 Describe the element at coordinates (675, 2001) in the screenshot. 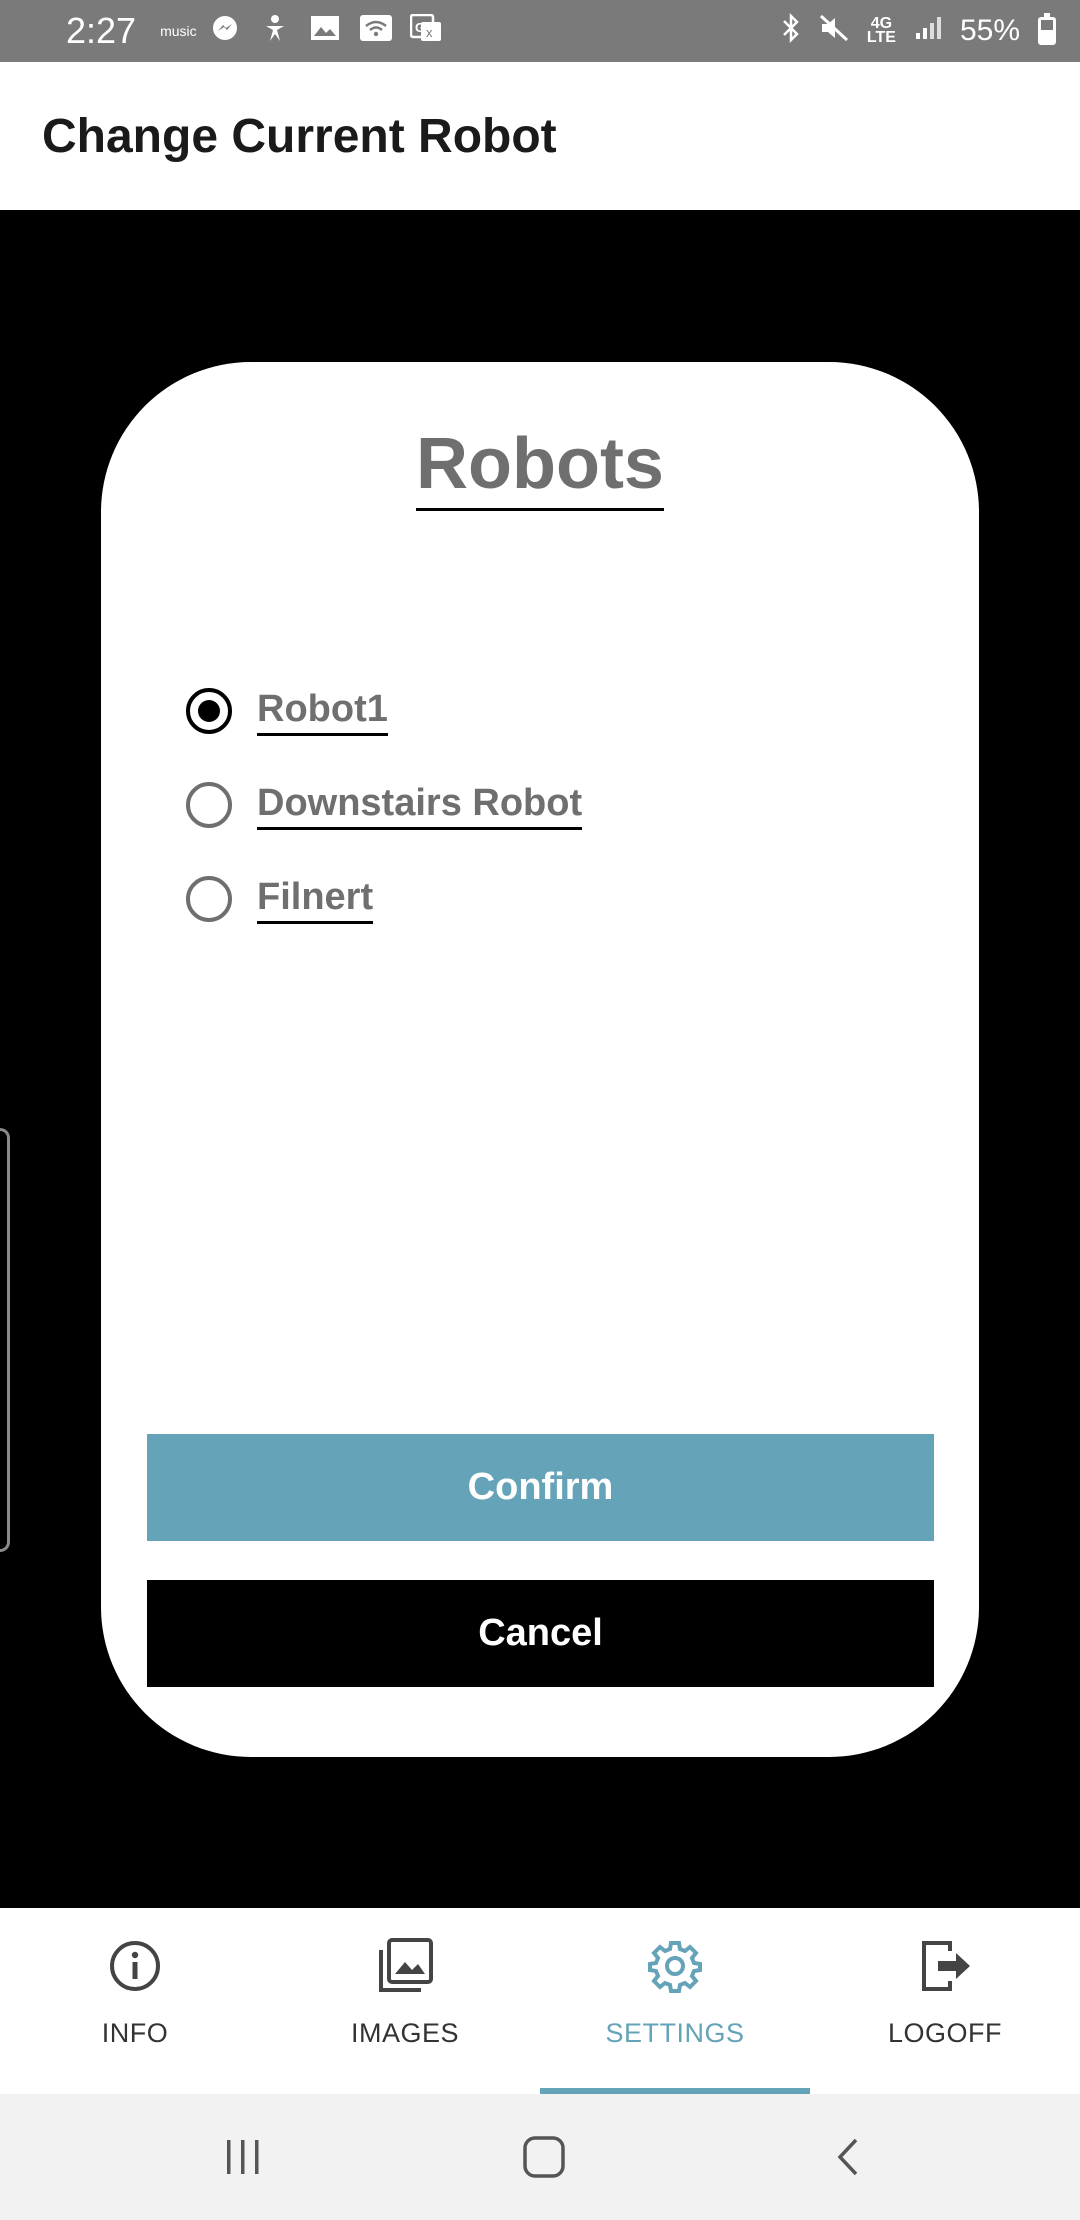

I see `nav-item-settings: SETTINGS` at that location.